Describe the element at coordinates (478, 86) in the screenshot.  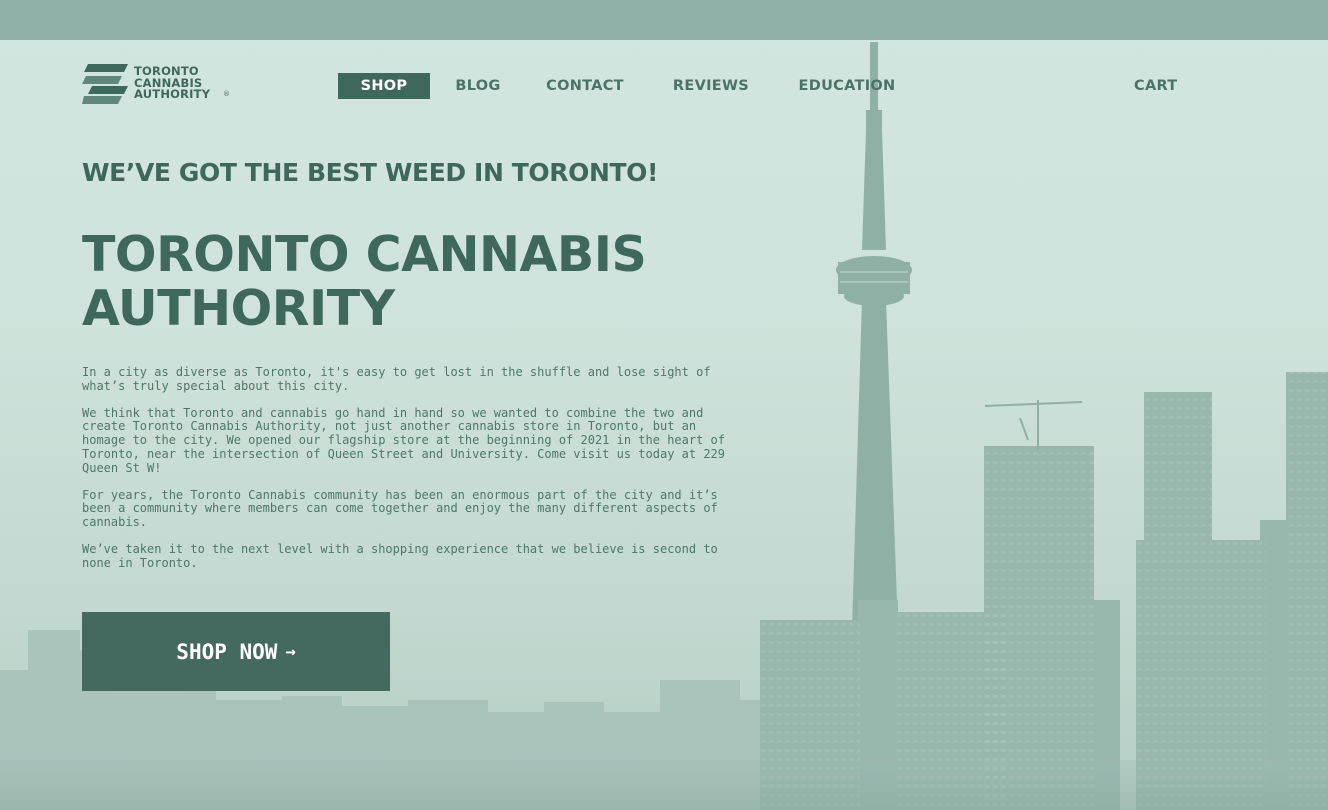
I see `nav-item-blog: BLOG` at that location.